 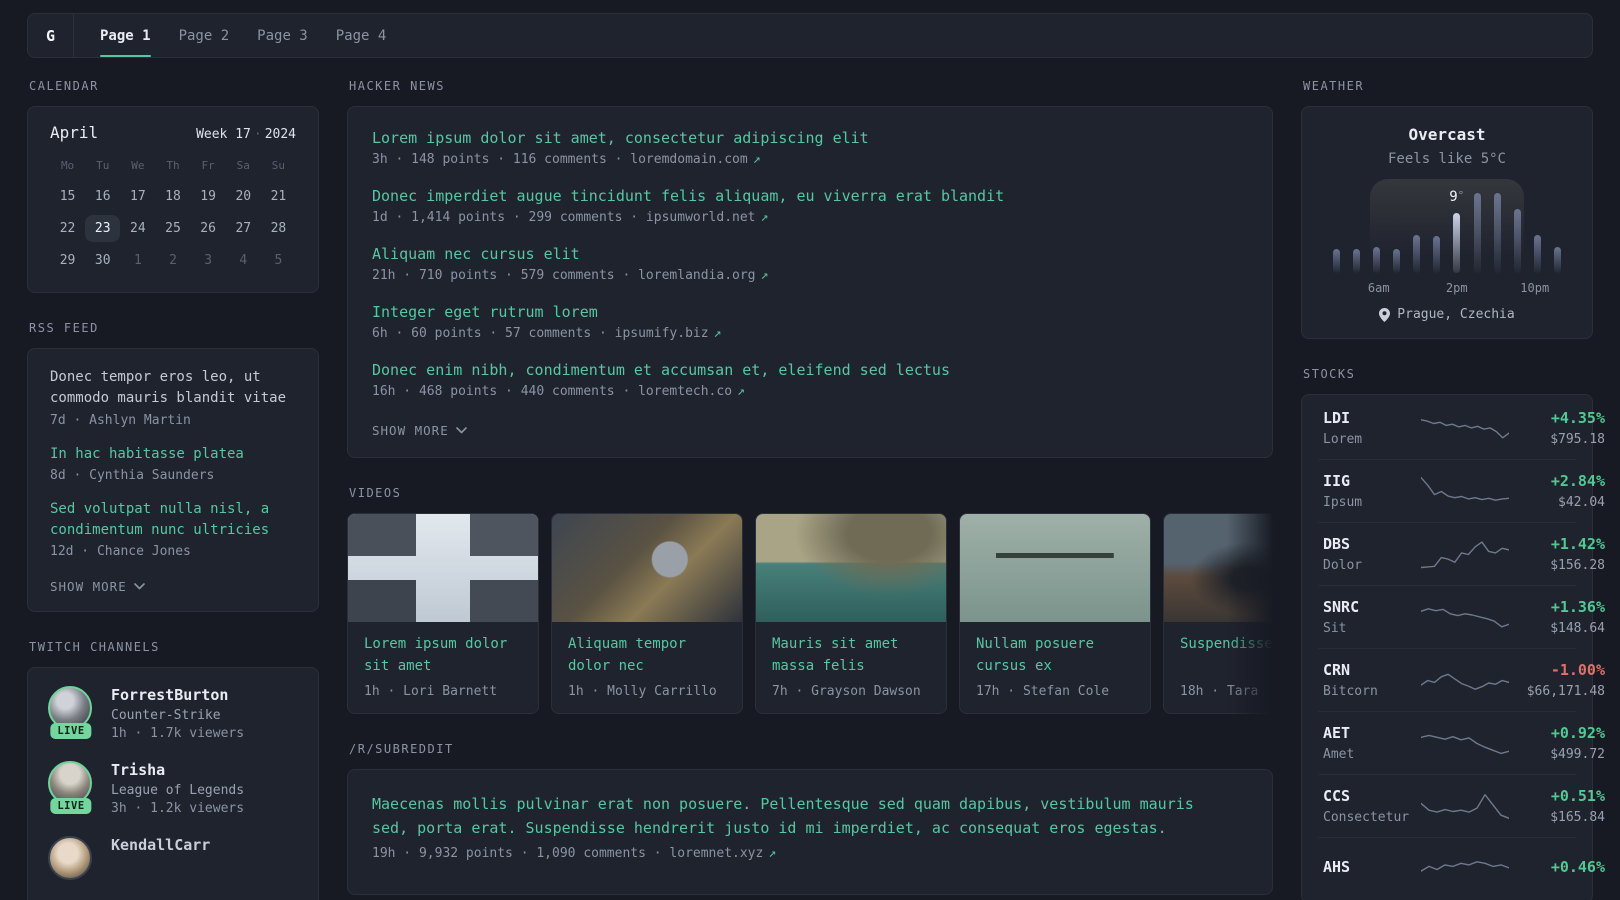 What do you see at coordinates (1339, 754) in the screenshot?
I see `stock-name: Amet` at bounding box center [1339, 754].